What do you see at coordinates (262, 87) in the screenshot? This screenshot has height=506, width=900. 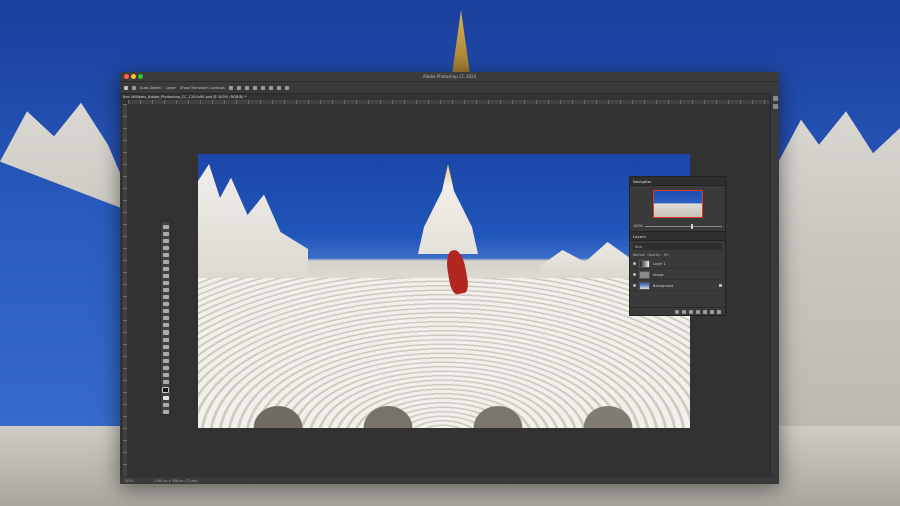 I see `align-middle-icon` at bounding box center [262, 87].